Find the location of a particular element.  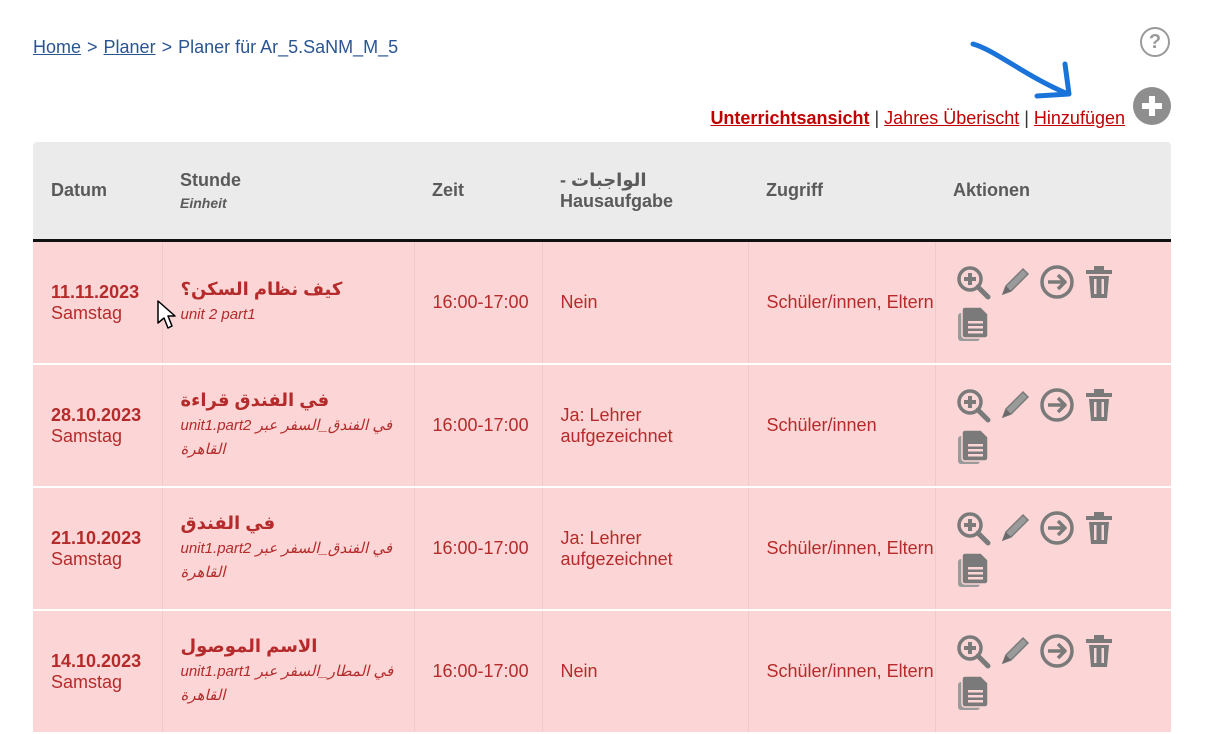

row-lesson-unit: unit 2 part1 is located at coordinates (218, 314).